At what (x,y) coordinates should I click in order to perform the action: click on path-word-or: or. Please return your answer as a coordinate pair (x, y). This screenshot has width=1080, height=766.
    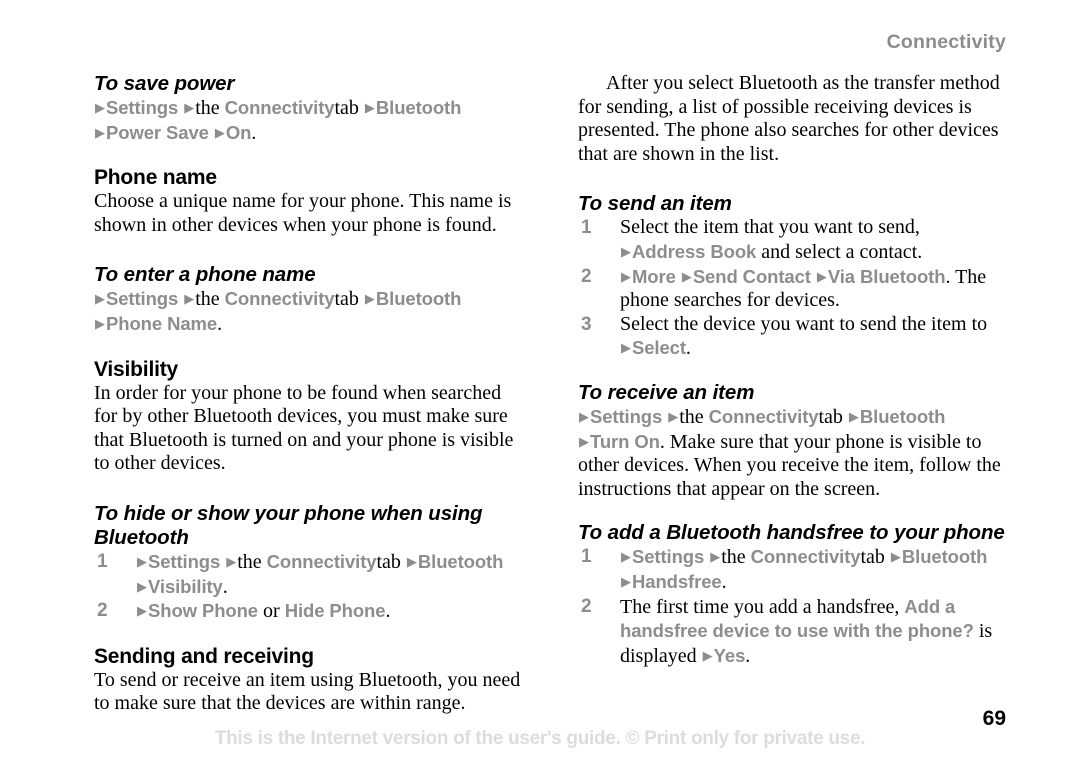
    Looking at the image, I should click on (271, 611).